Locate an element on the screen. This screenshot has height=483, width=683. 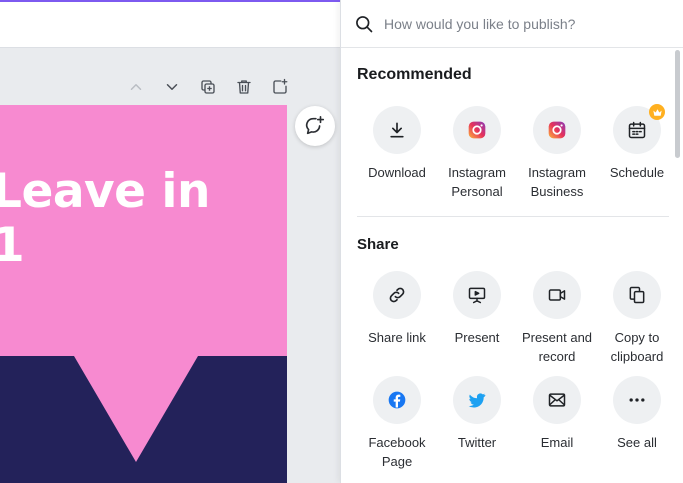
video-camera-icon is located at coordinates (557, 295).